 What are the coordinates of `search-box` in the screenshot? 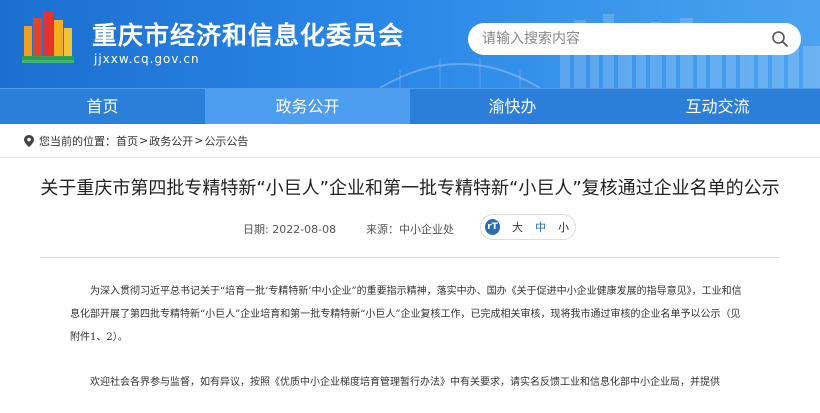 It's located at (634, 39).